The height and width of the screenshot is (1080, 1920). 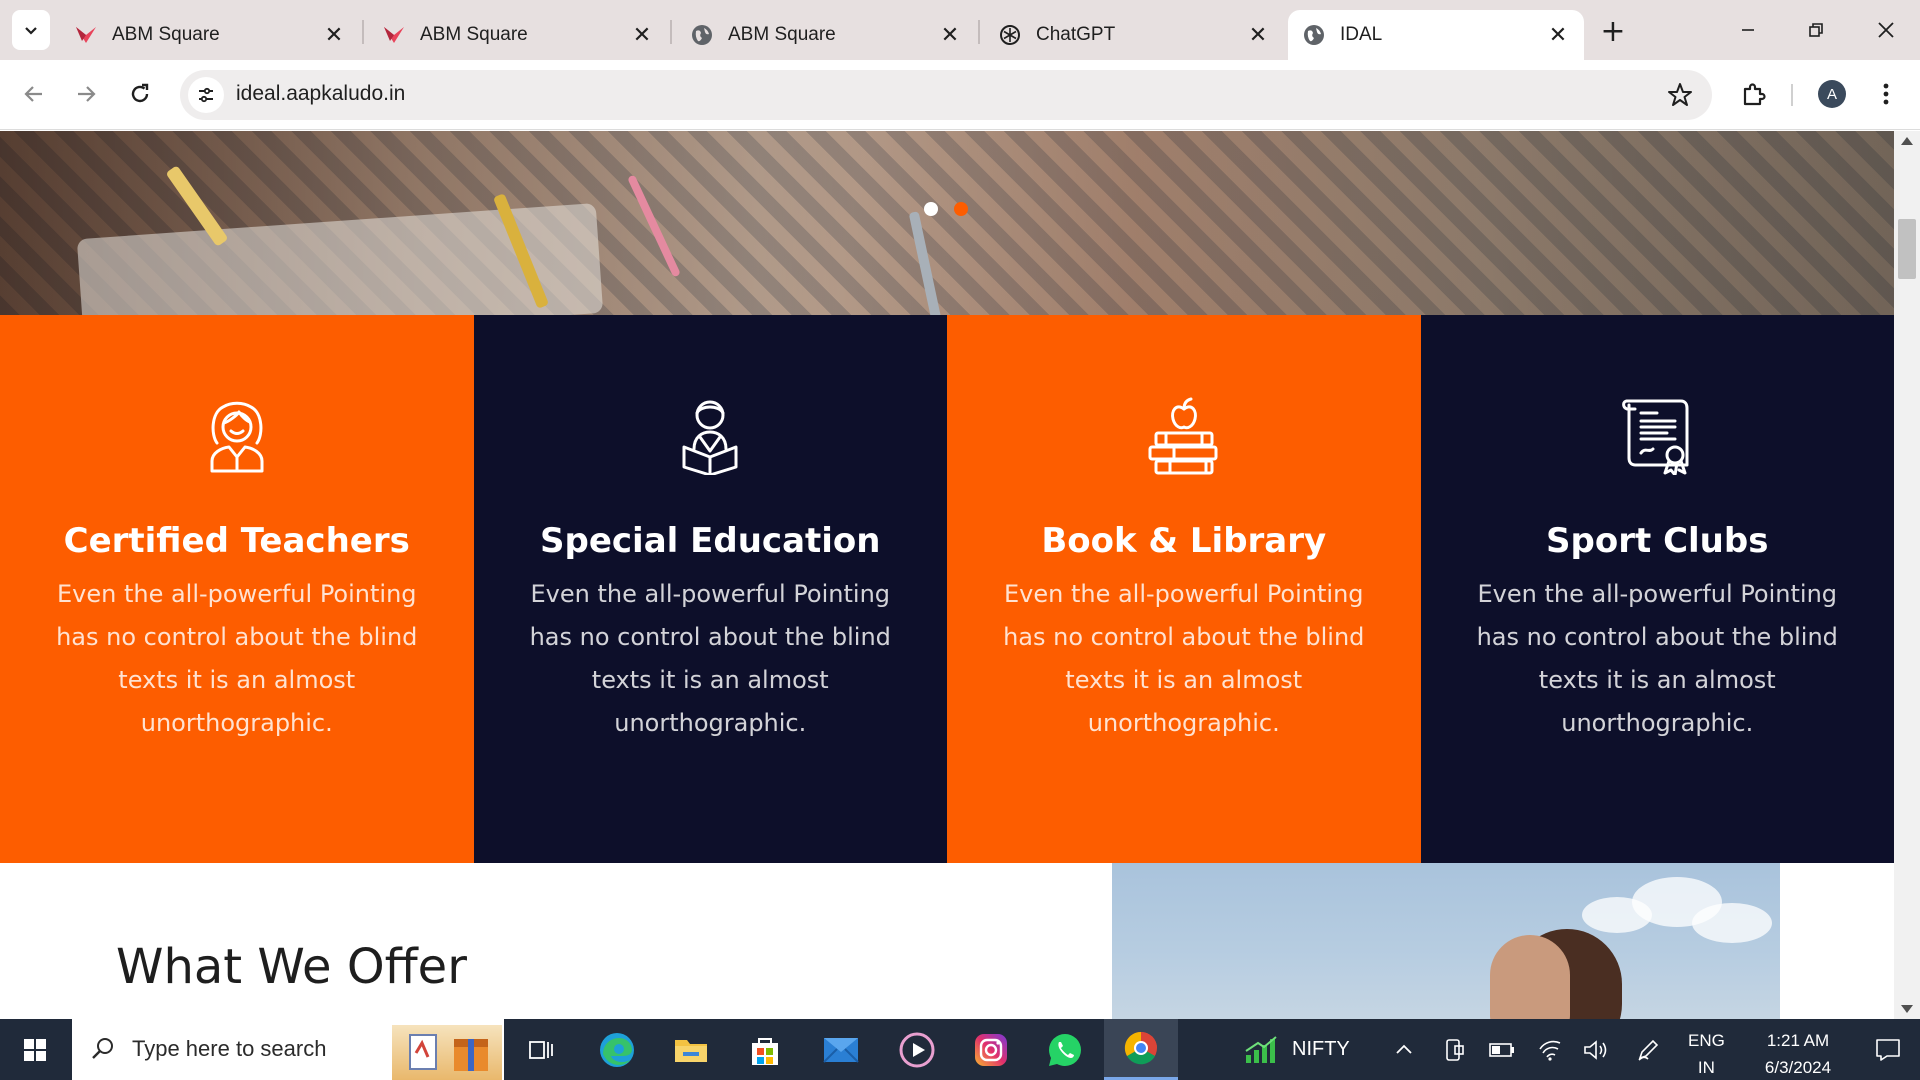 I want to click on certificate-icon, so click(x=1655, y=437).